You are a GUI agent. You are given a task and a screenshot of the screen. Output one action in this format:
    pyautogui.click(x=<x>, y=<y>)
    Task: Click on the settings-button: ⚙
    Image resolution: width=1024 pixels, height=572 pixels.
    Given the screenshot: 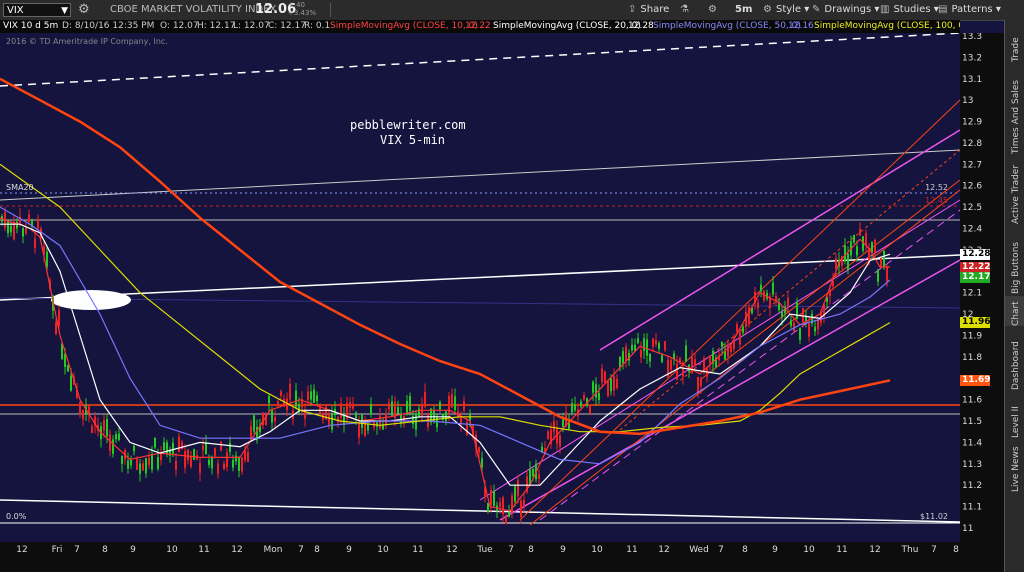 What is the action you would take?
    pyautogui.click(x=714, y=10)
    